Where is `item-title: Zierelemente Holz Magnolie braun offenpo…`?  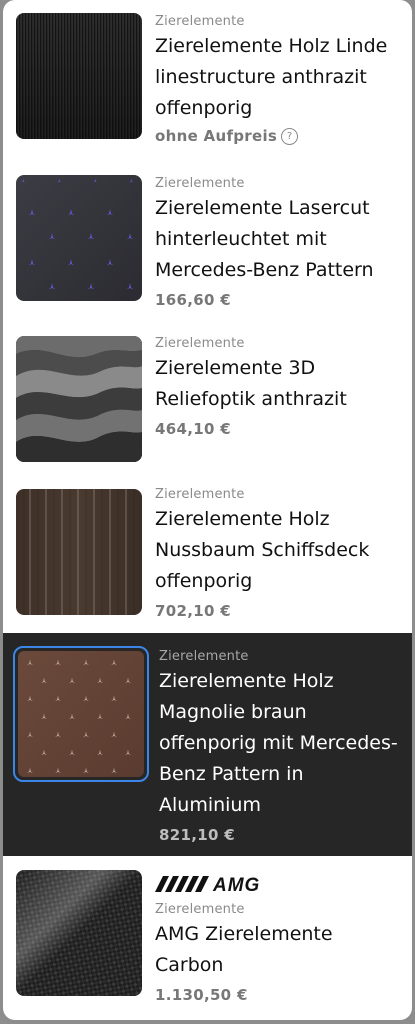 item-title: Zierelemente Holz Magnolie braun offenpo… is located at coordinates (278, 743).